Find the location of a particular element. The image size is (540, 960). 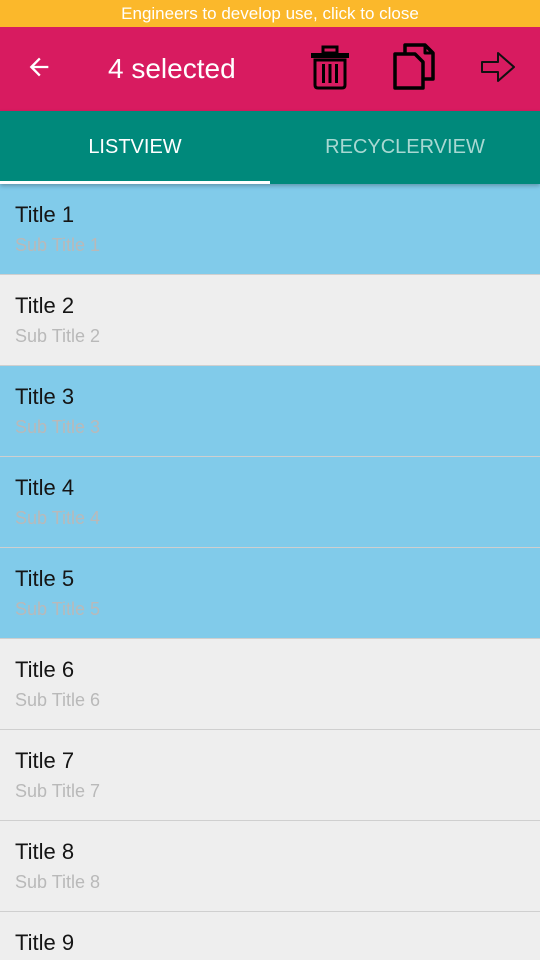

list-item-subtitle: Sub Title 3 is located at coordinates (58, 427).